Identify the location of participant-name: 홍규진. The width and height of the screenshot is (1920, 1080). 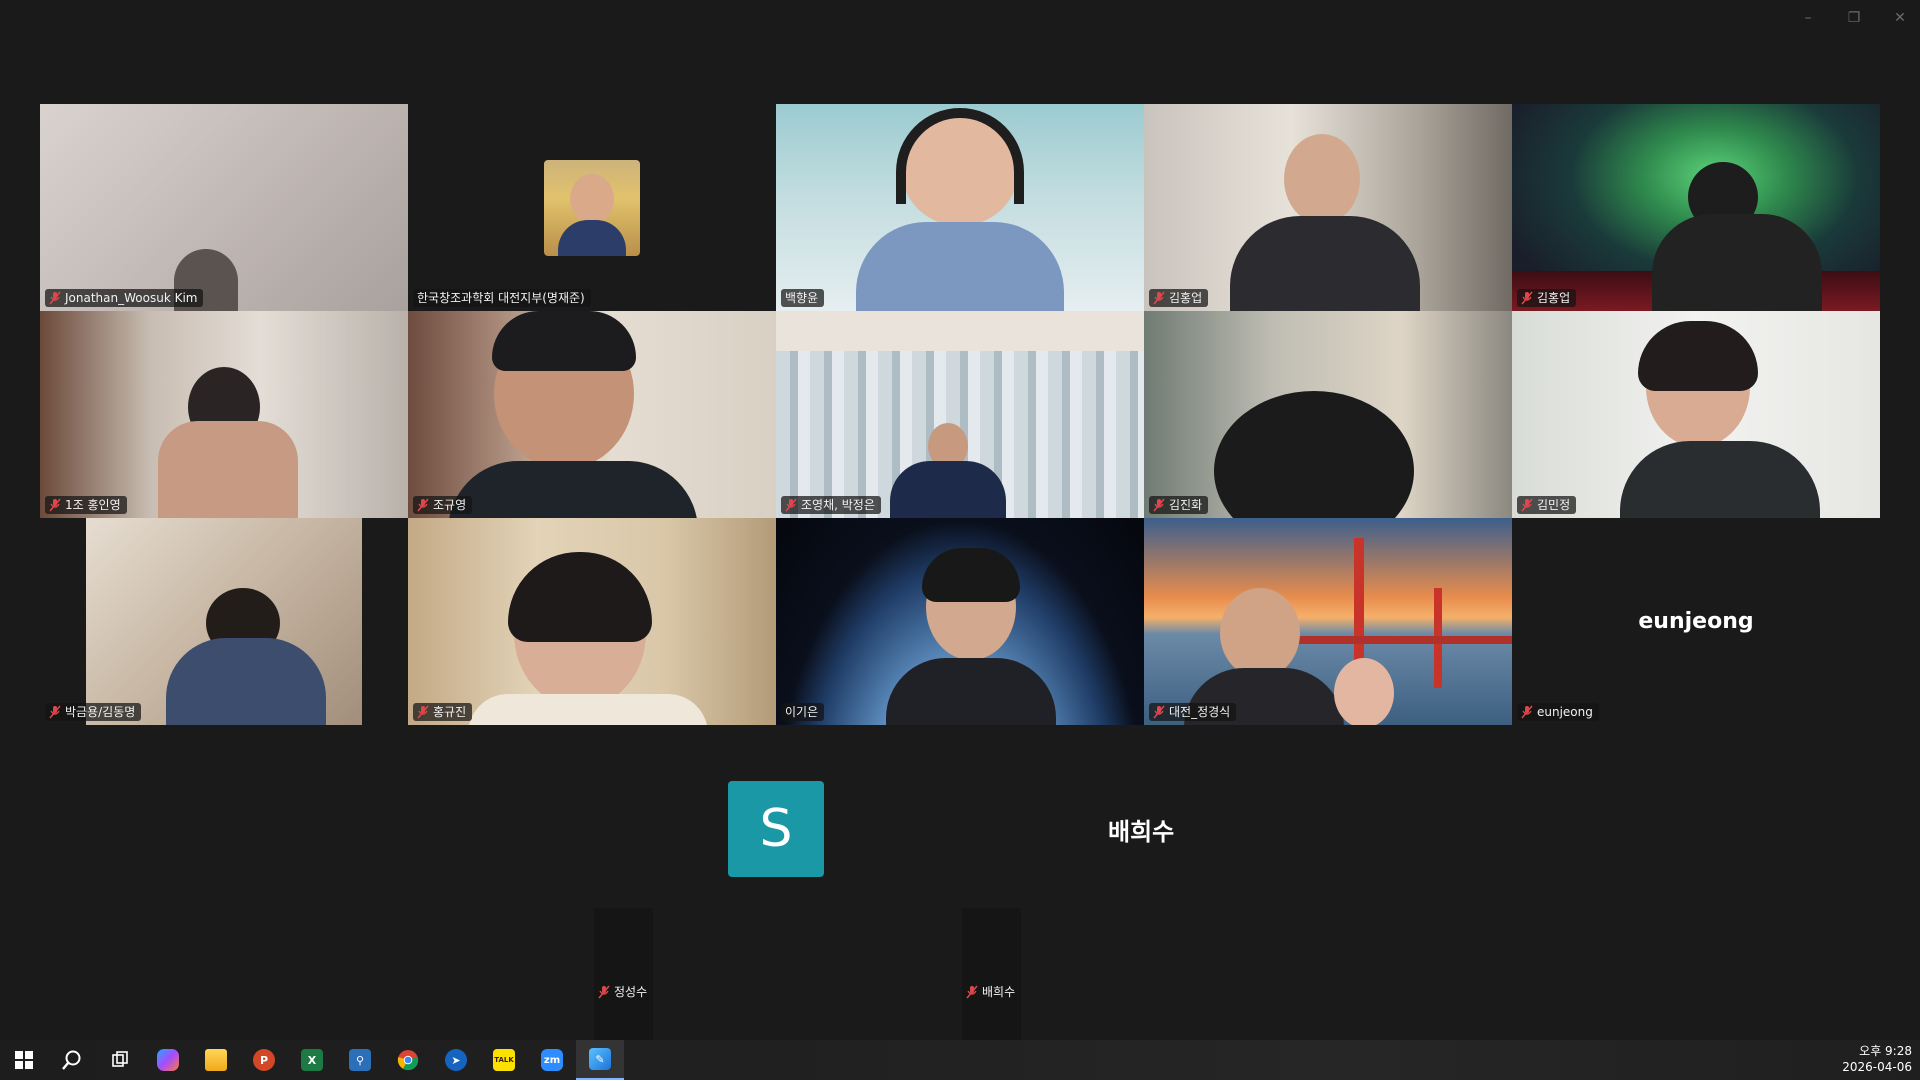
(450, 712).